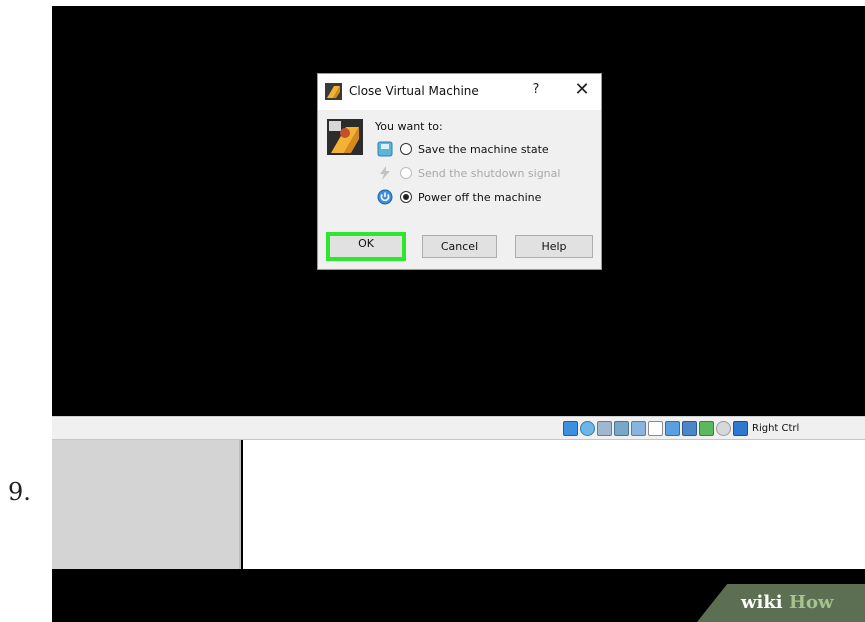  What do you see at coordinates (706, 428) in the screenshot?
I see `vrde-icon` at bounding box center [706, 428].